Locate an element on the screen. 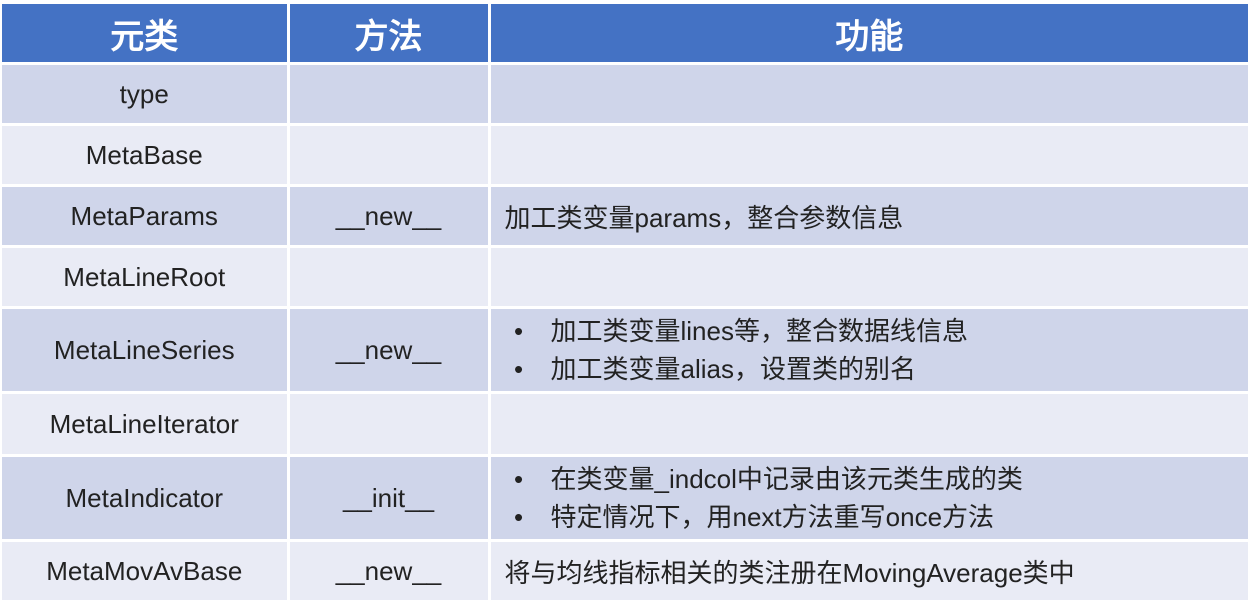 This screenshot has width=1253, height=606. bullet-text: 在类变量_indcol中记录由该元类生成的类 is located at coordinates (786, 479).